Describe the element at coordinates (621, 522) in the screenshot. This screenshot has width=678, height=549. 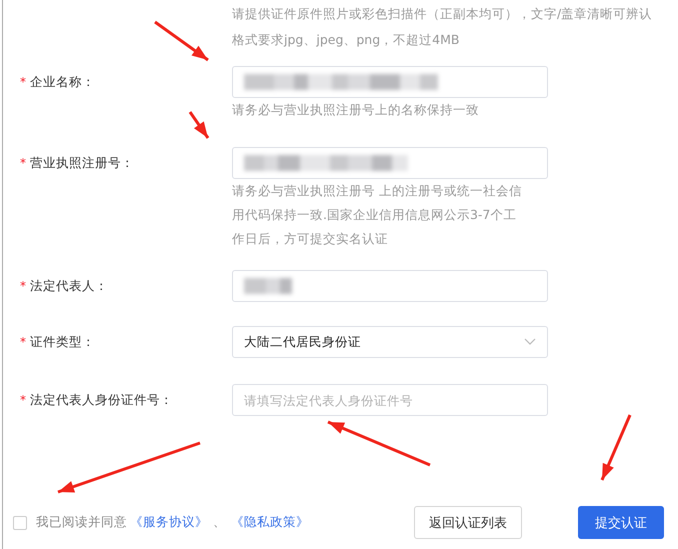
I see `submit-button: 提交认证` at that location.